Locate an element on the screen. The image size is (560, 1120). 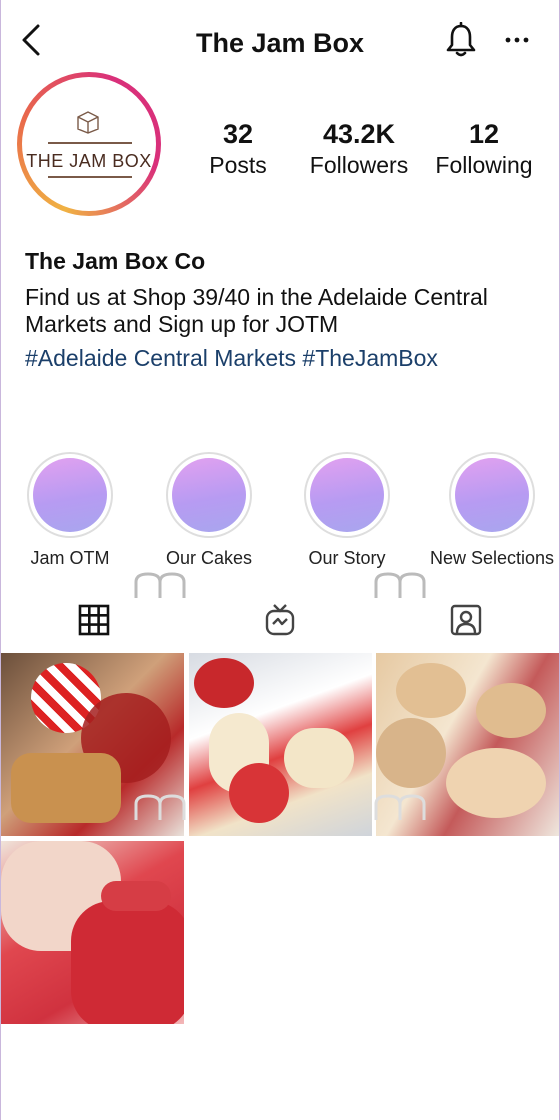
stat-posts: 32 Posts is located at coordinates (238, 149).